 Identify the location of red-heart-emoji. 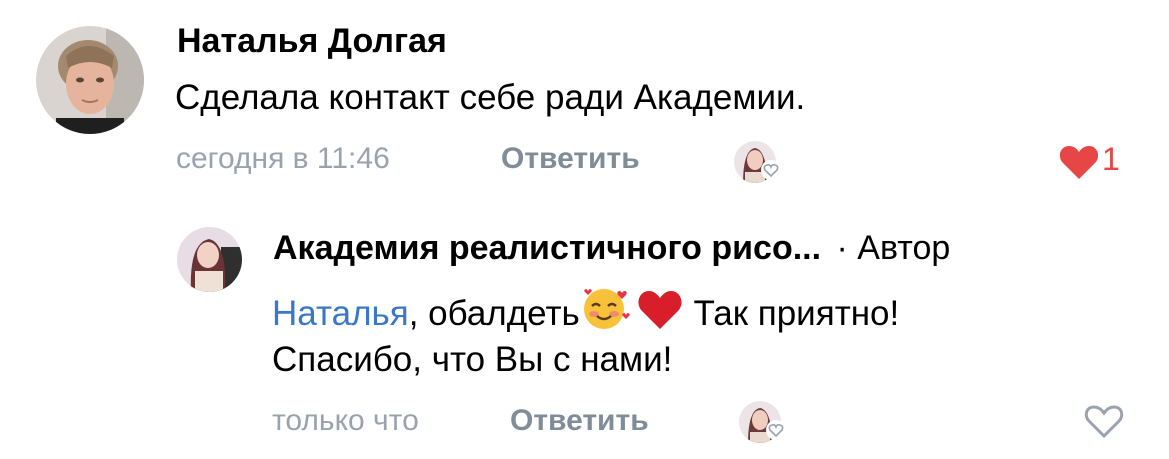
(660, 313).